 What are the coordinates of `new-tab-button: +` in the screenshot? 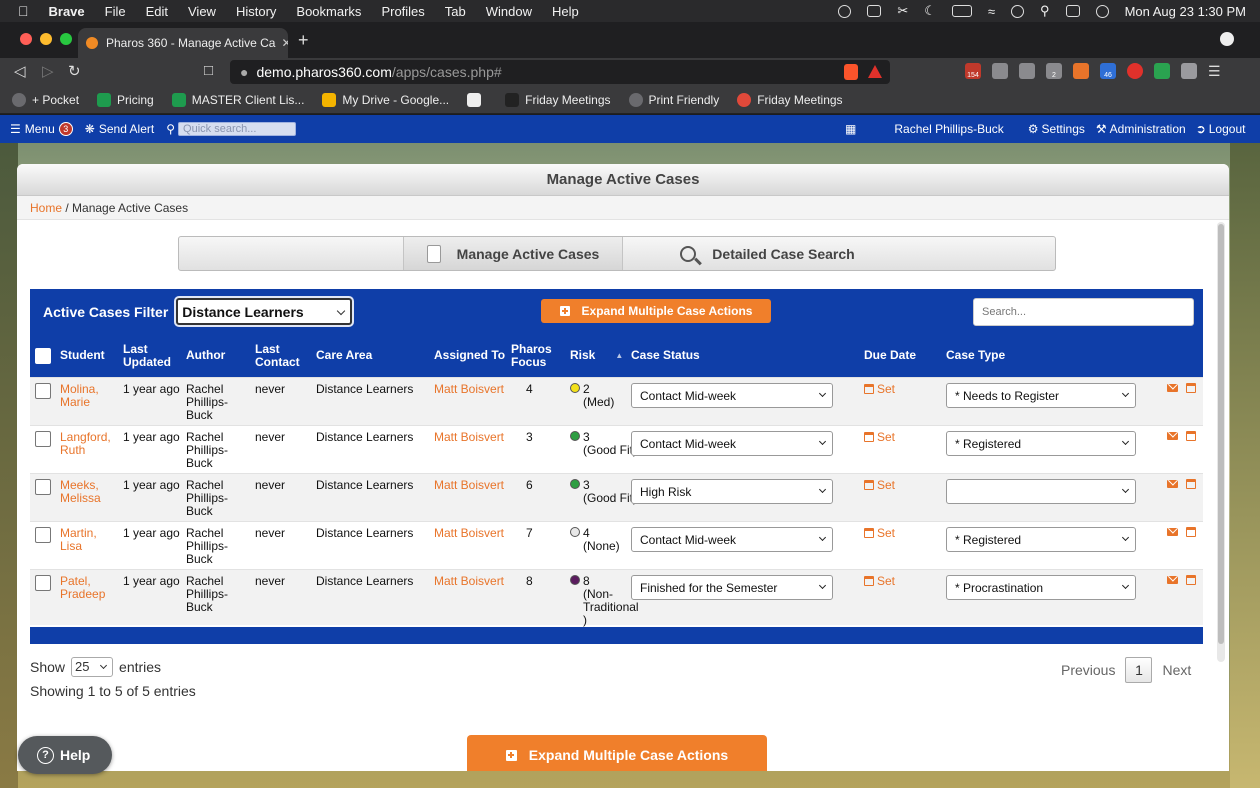 It's located at (303, 40).